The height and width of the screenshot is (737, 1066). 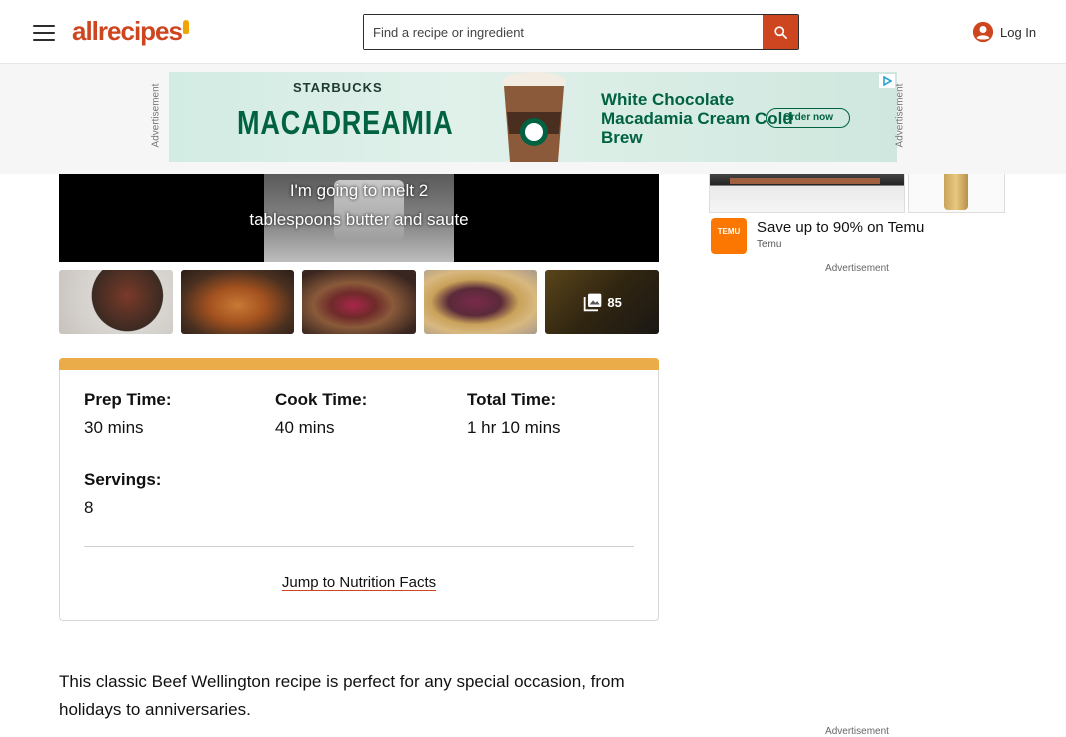 I want to click on spoon-icon, so click(x=185, y=27).